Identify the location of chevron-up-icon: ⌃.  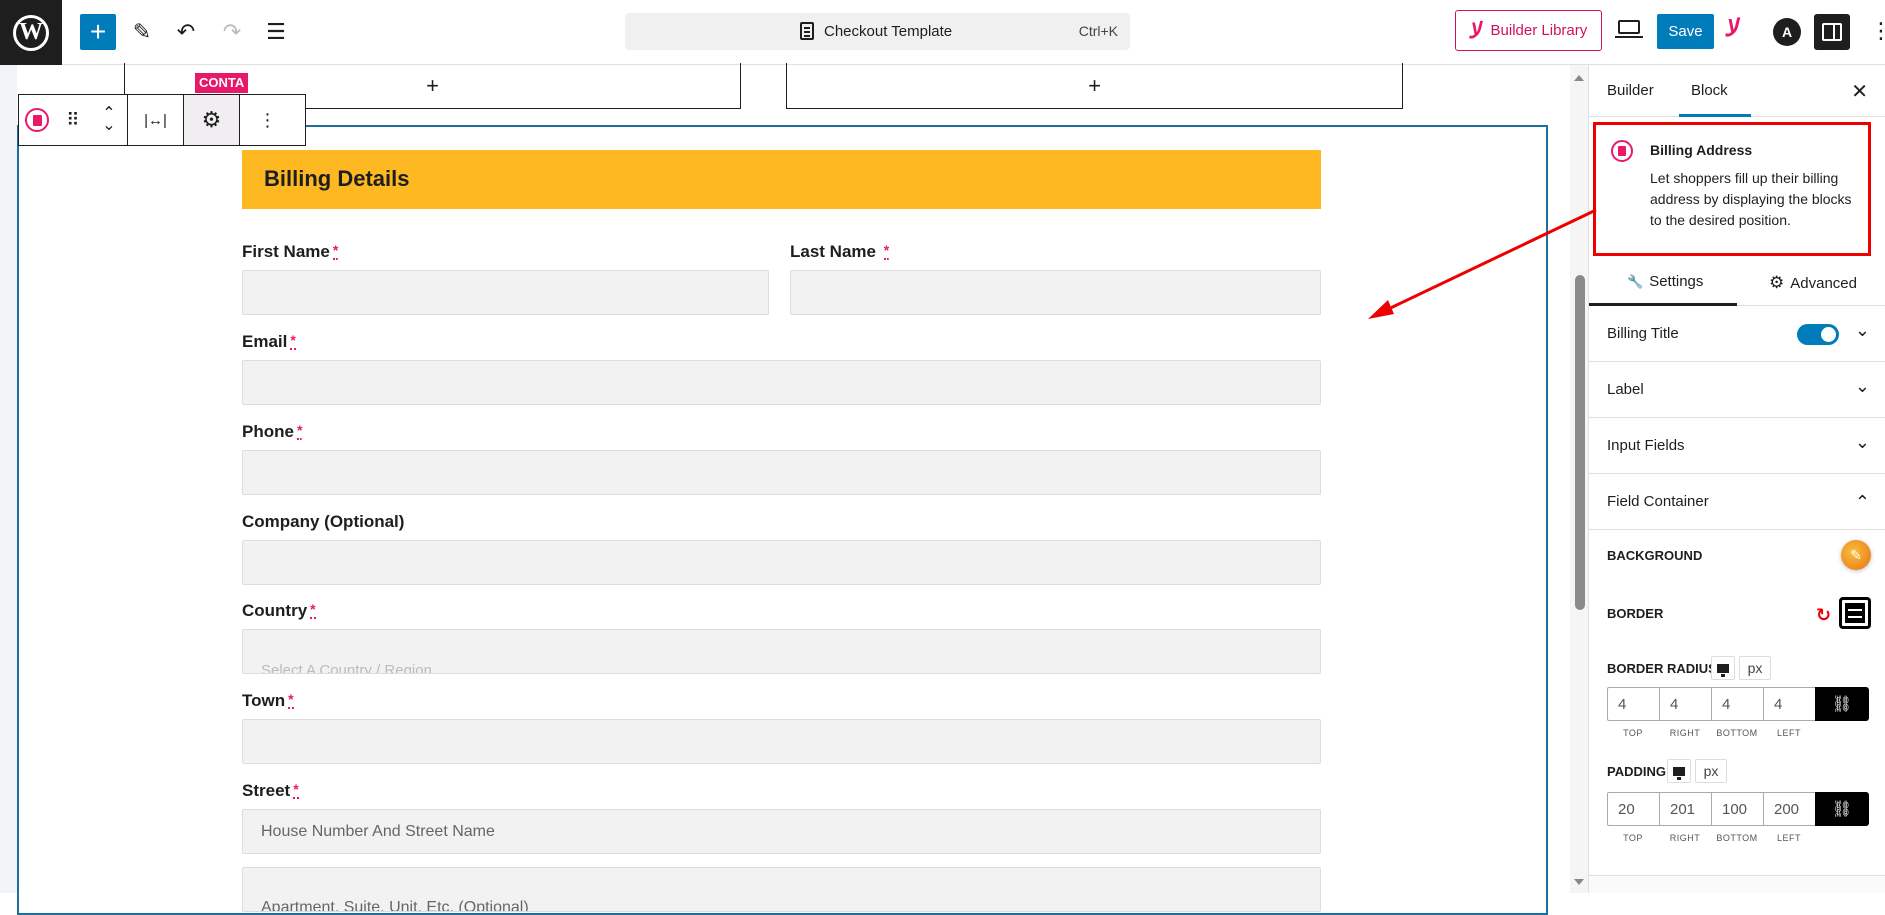
(1862, 502).